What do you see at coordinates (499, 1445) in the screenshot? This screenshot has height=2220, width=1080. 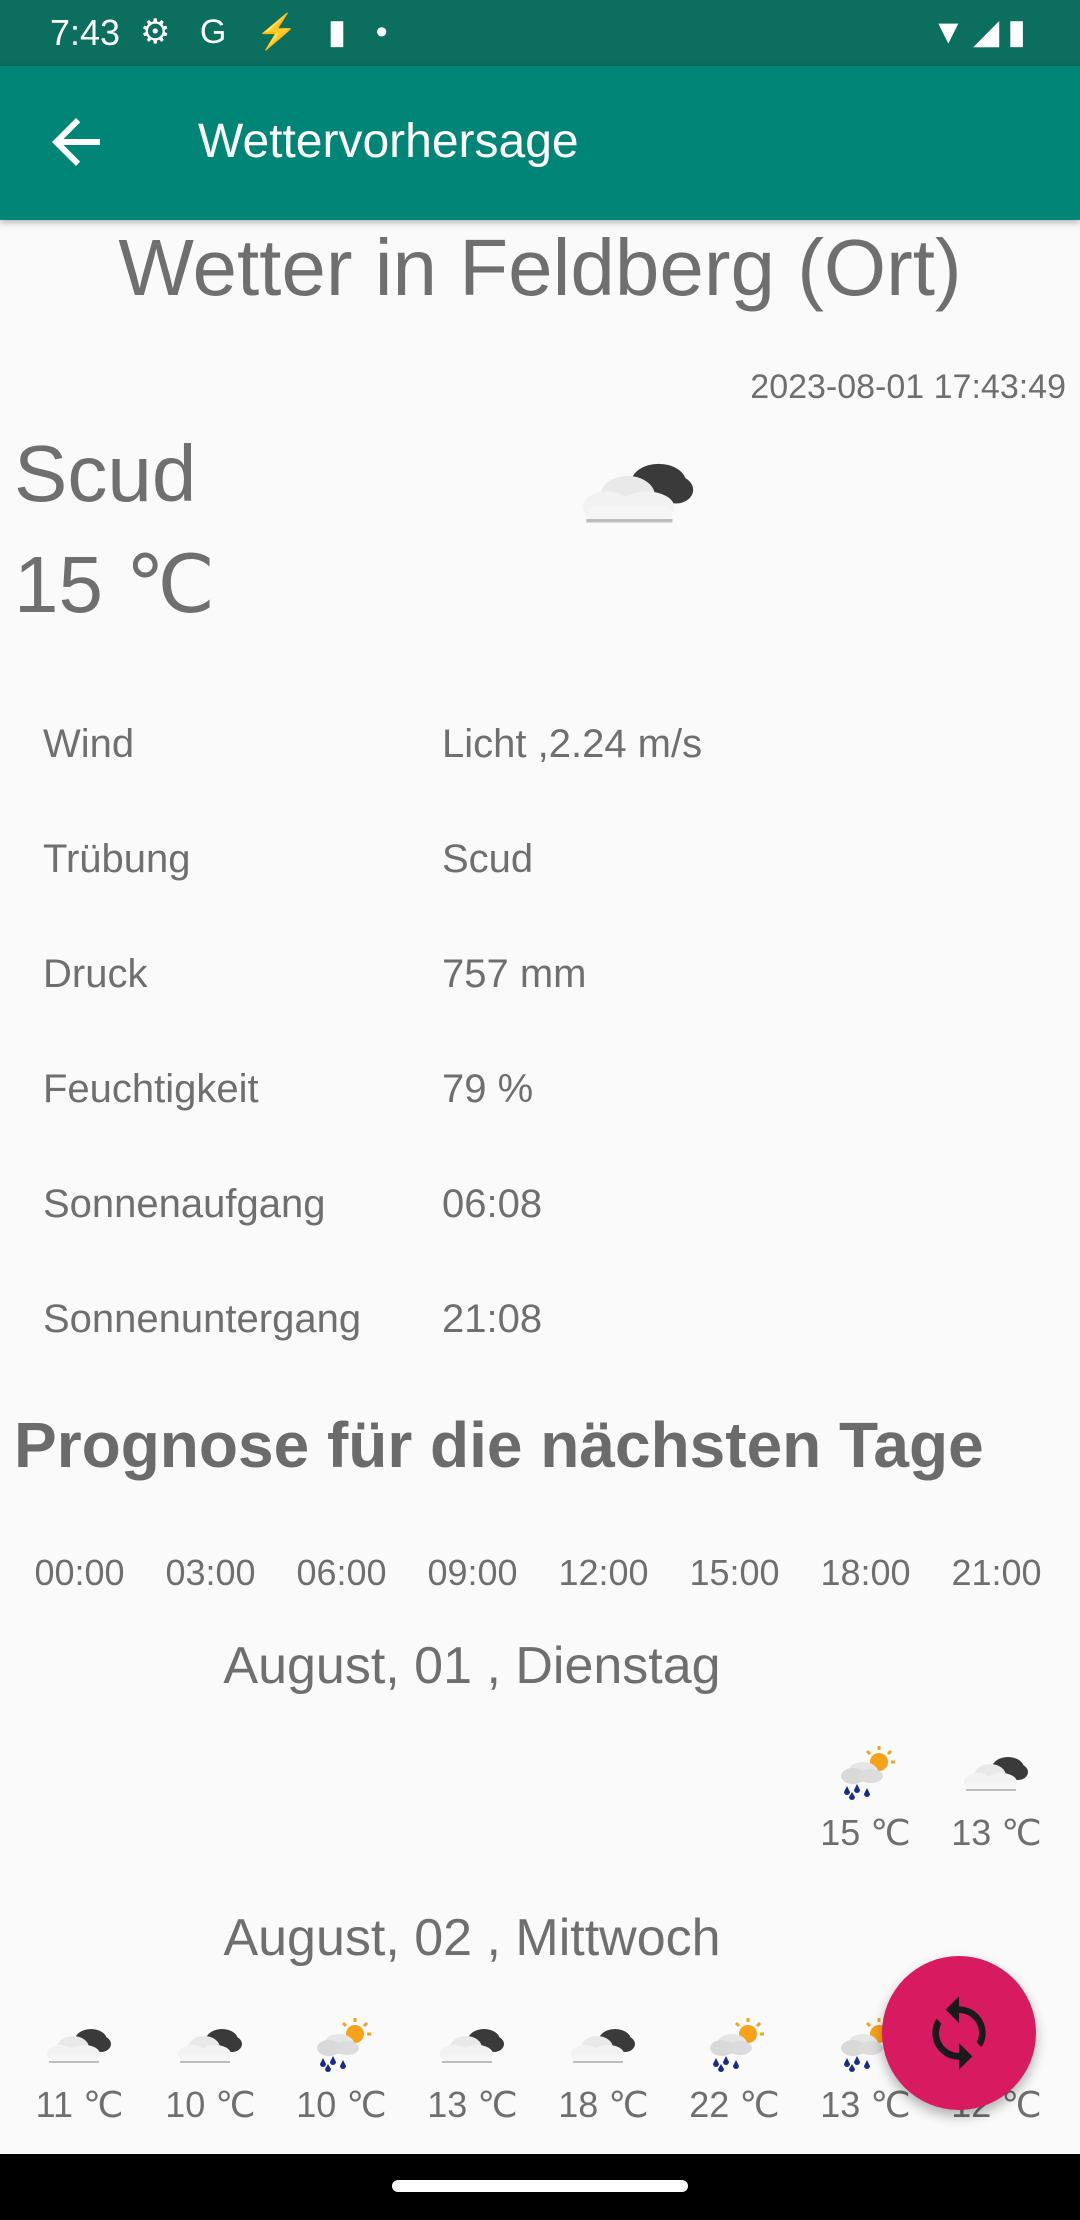 I see `forecast-title: Prognose für die nächsten Tage` at bounding box center [499, 1445].